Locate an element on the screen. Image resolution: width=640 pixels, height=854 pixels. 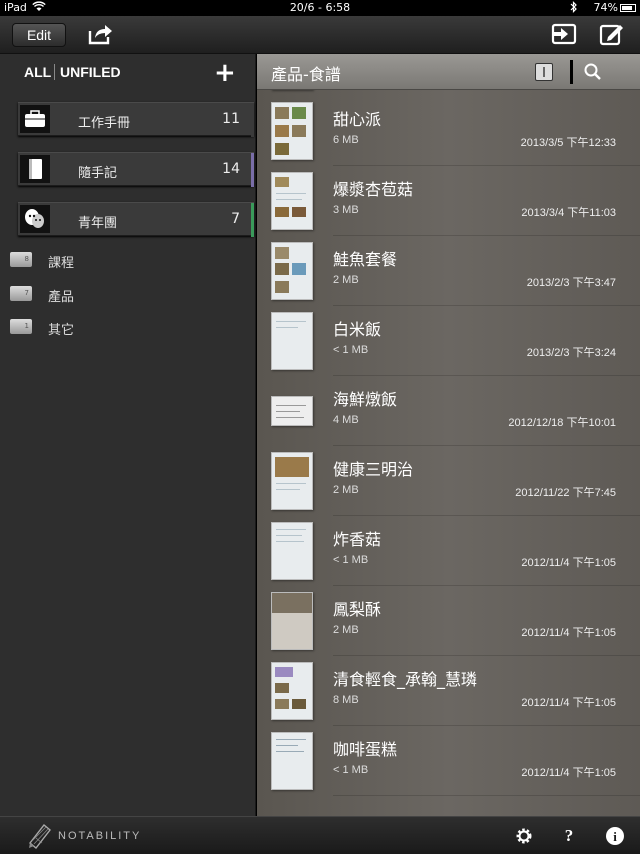
filter-divider is located at coordinates (54, 72).